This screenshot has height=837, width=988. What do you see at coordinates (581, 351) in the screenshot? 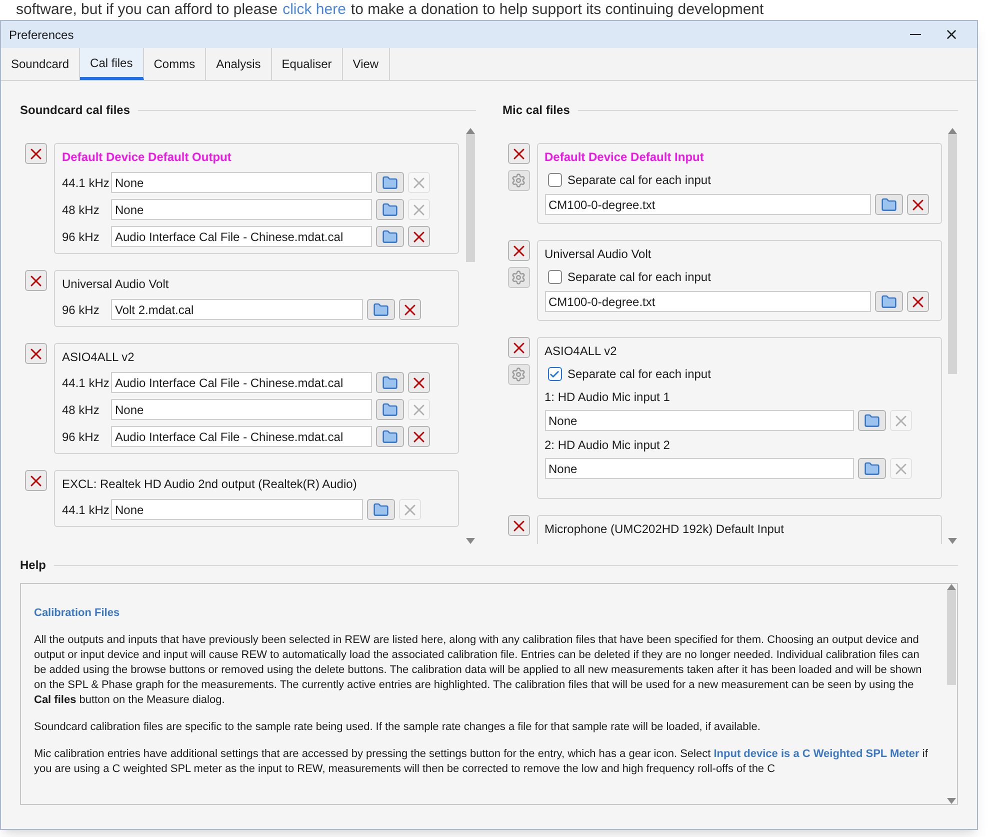
I see `device-name: ASIO4ALL v2` at bounding box center [581, 351].